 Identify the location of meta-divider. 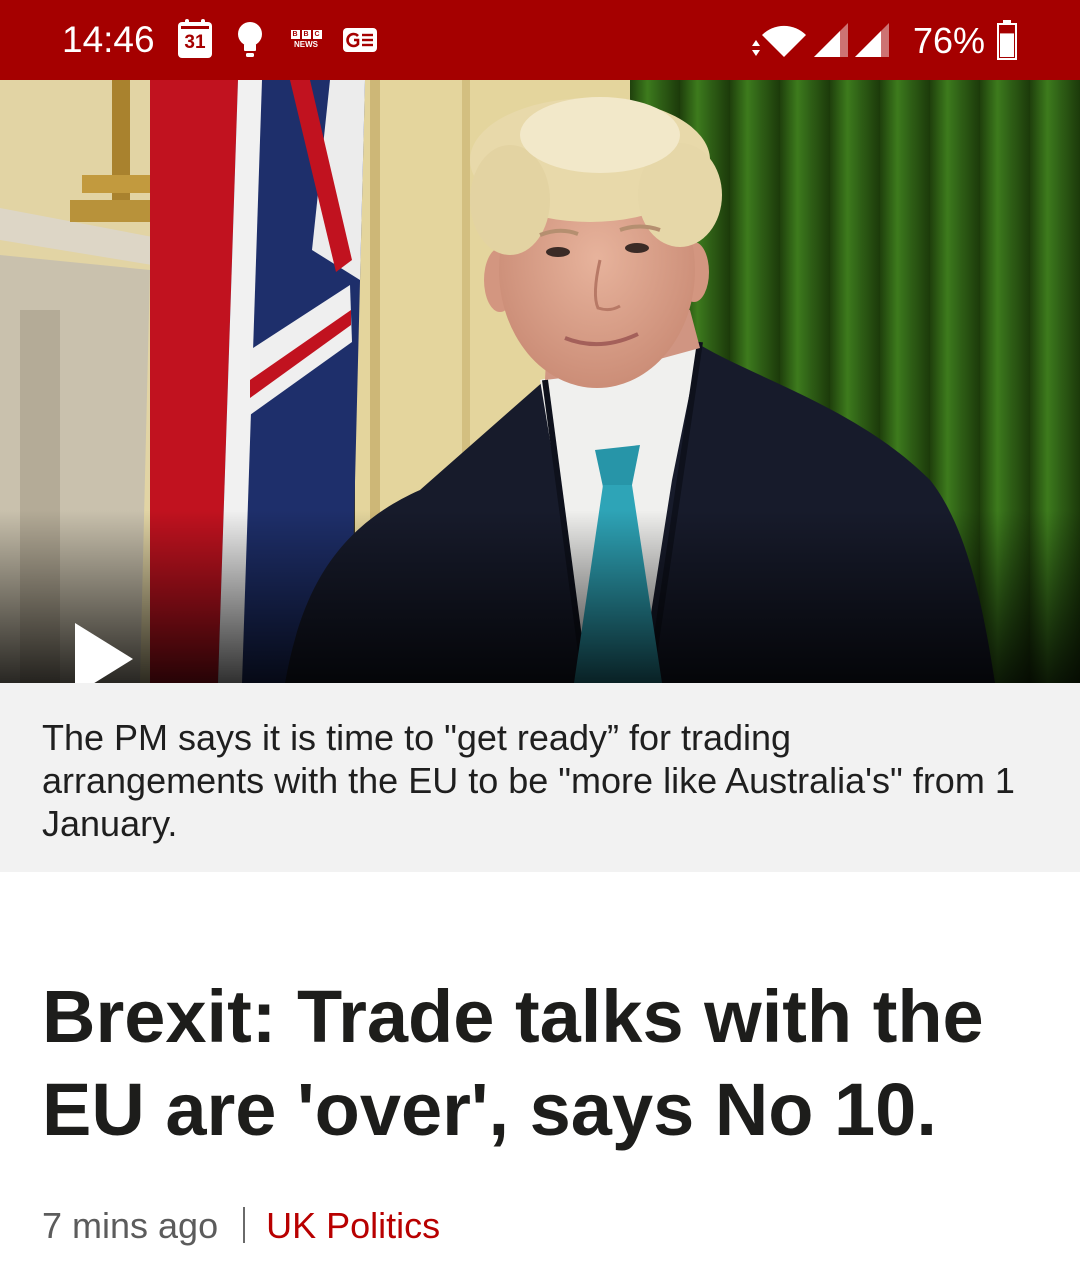
(244, 1225).